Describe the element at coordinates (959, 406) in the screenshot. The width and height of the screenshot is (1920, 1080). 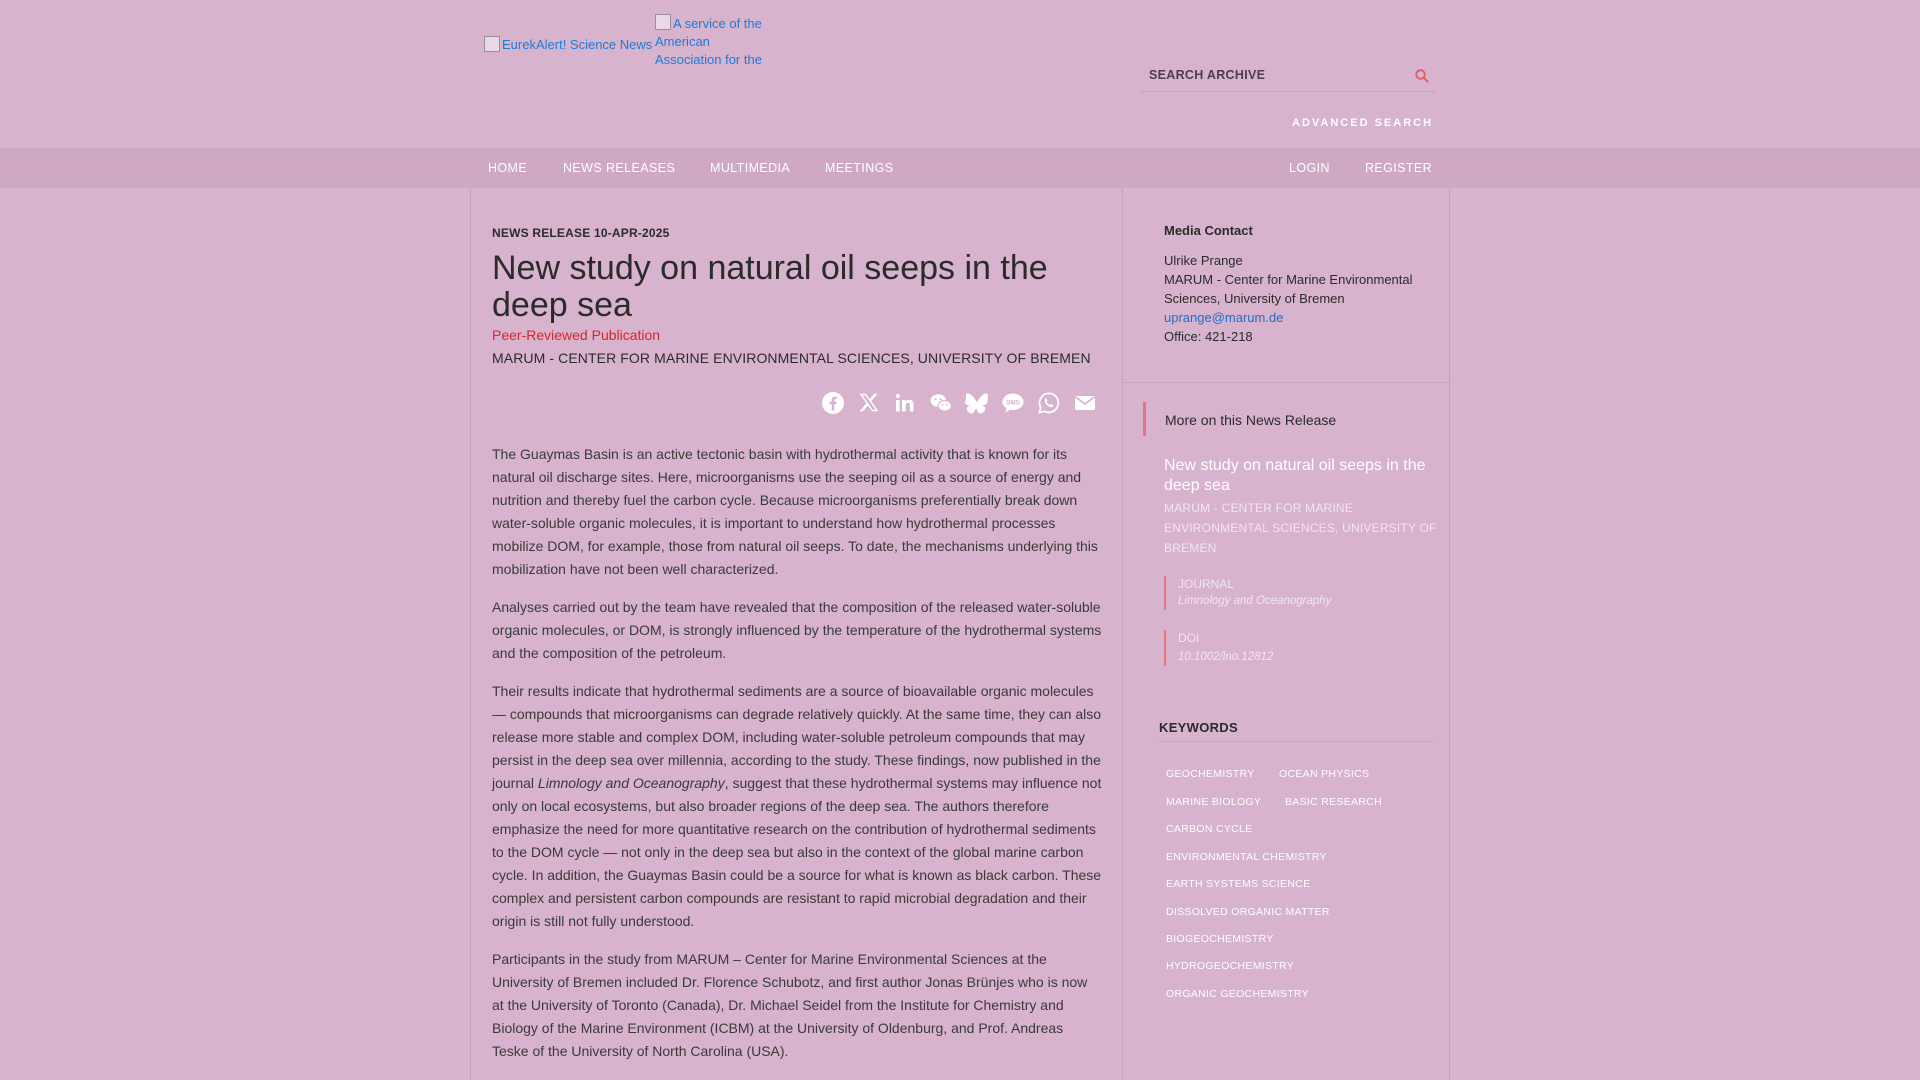
I see `share-bar: SMS` at that location.